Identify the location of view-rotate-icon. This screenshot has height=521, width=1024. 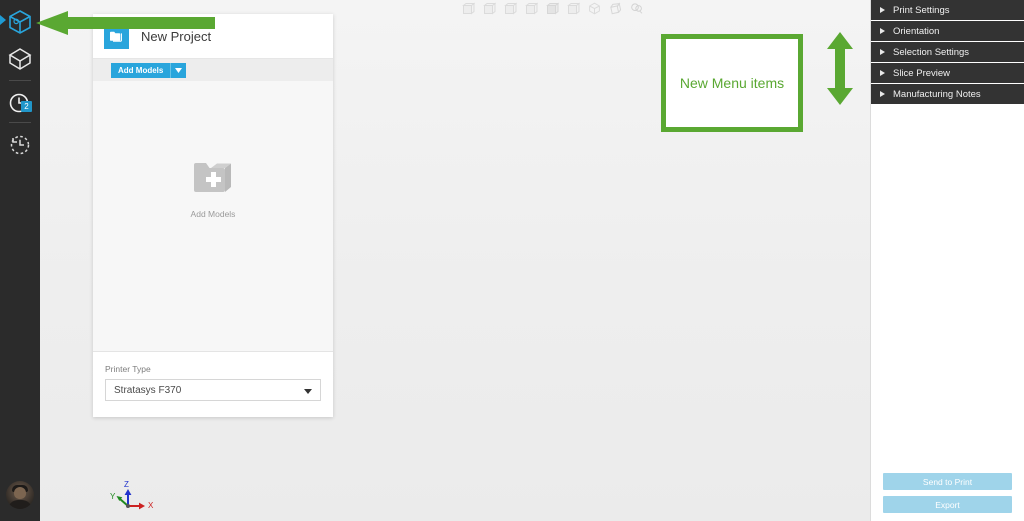
(615, 8).